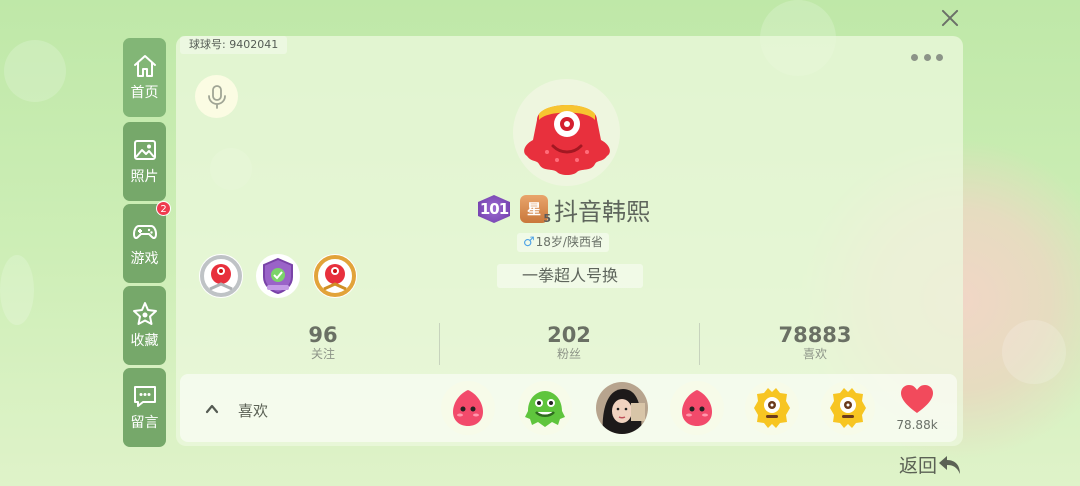  Describe the element at coordinates (602, 211) in the screenshot. I see `nickname: 抖音韩熙` at that location.